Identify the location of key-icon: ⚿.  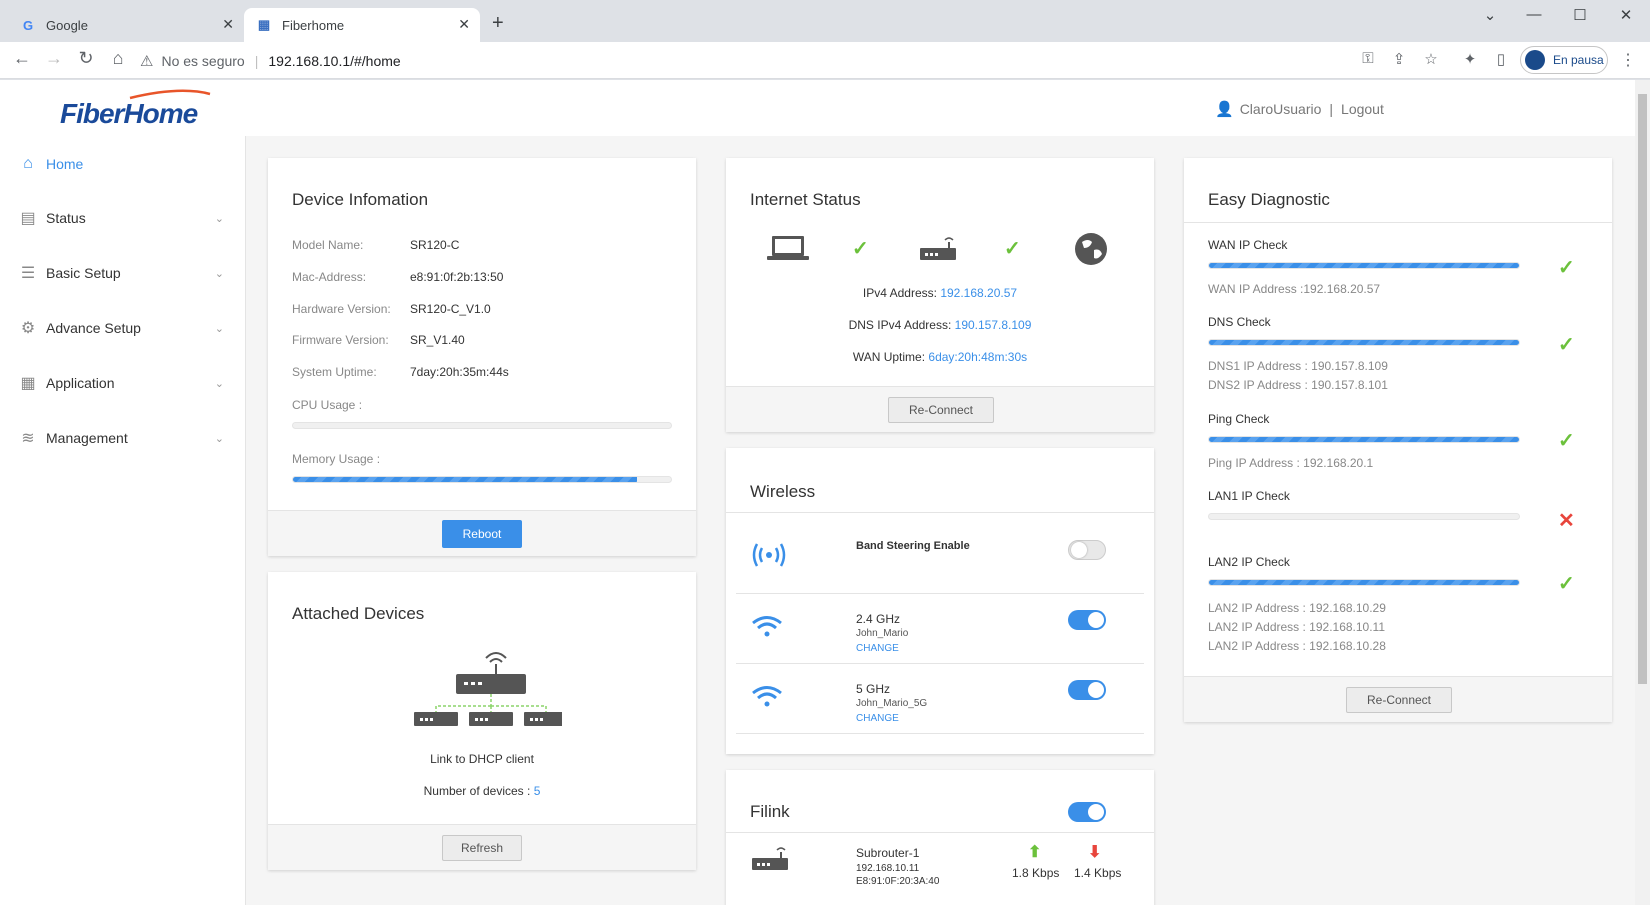
(1368, 58).